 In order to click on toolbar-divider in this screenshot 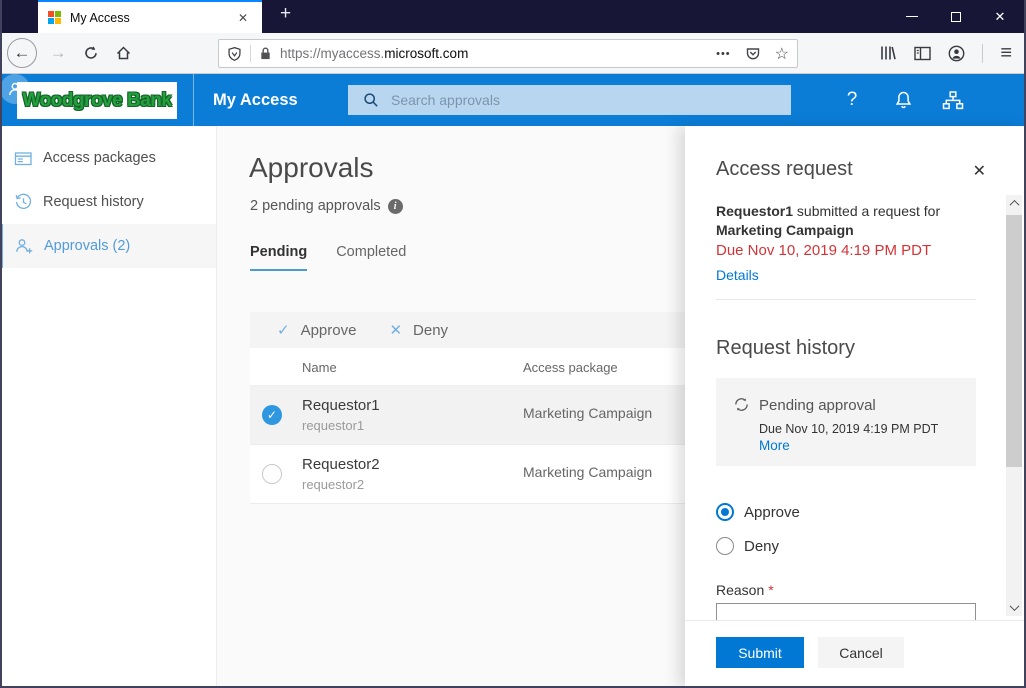, I will do `click(983, 53)`.